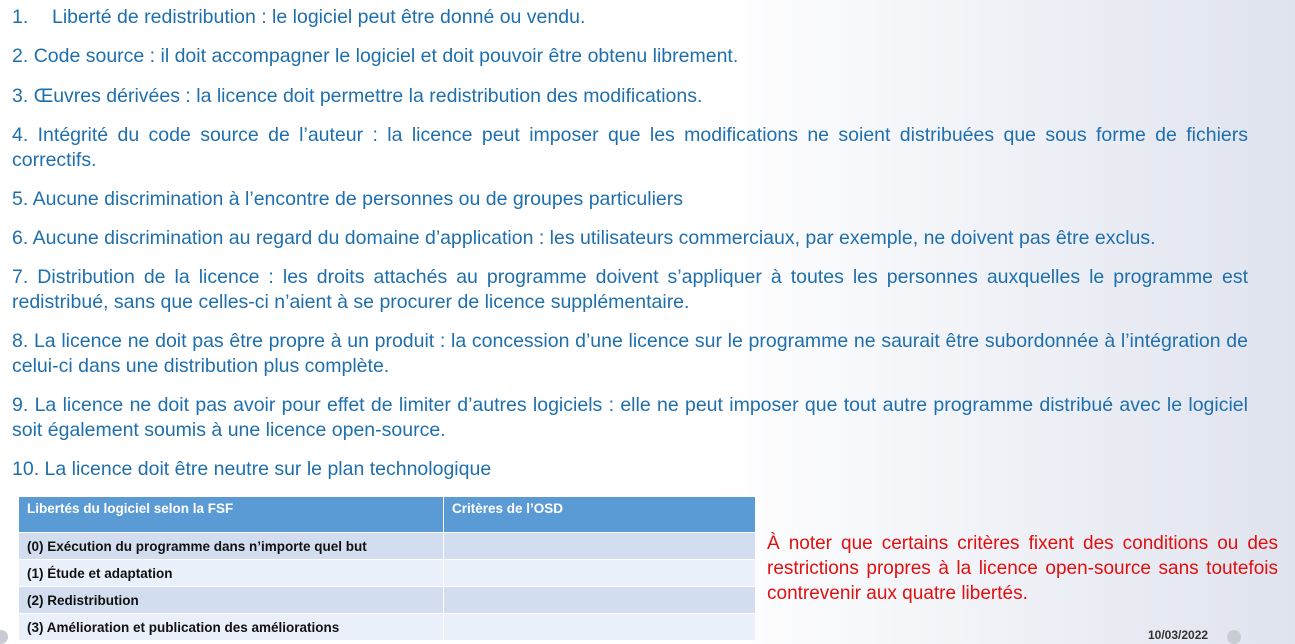 Image resolution: width=1295 pixels, height=644 pixels. What do you see at coordinates (231, 600) in the screenshot?
I see `table-cell-freedom: (2) Redistribution` at bounding box center [231, 600].